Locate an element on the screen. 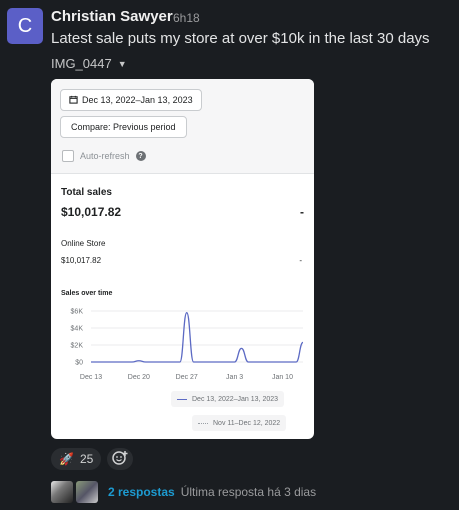 This screenshot has height=510, width=459. legend-previous-label: Nov 11–Dec 12, 2022 is located at coordinates (247, 423).